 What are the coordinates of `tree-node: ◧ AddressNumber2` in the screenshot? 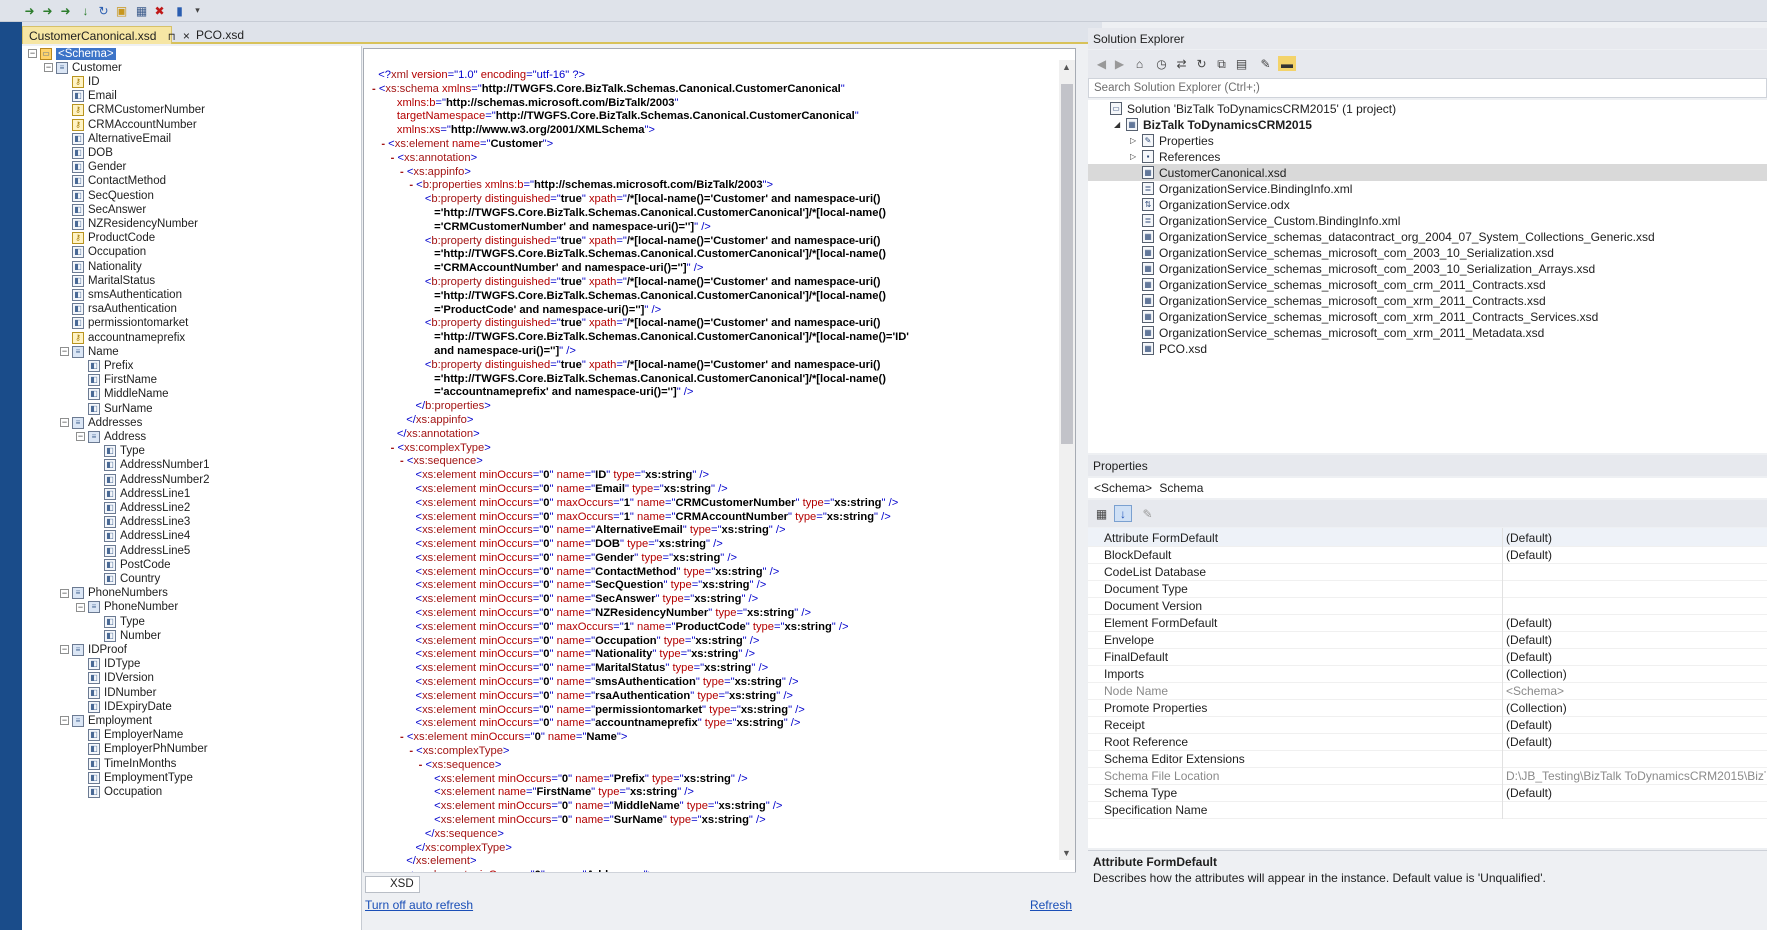 It's located at (150, 479).